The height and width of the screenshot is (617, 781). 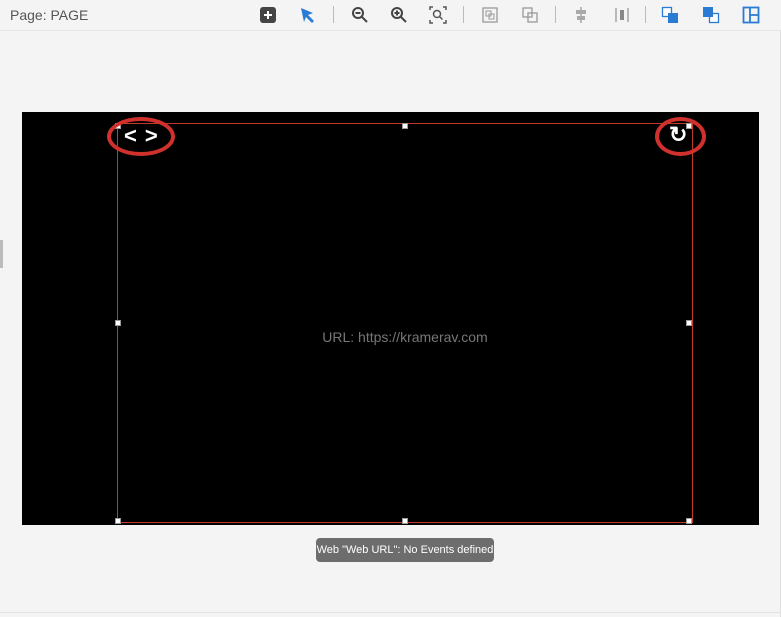 I want to click on zoom-out-icon, so click(x=360, y=15).